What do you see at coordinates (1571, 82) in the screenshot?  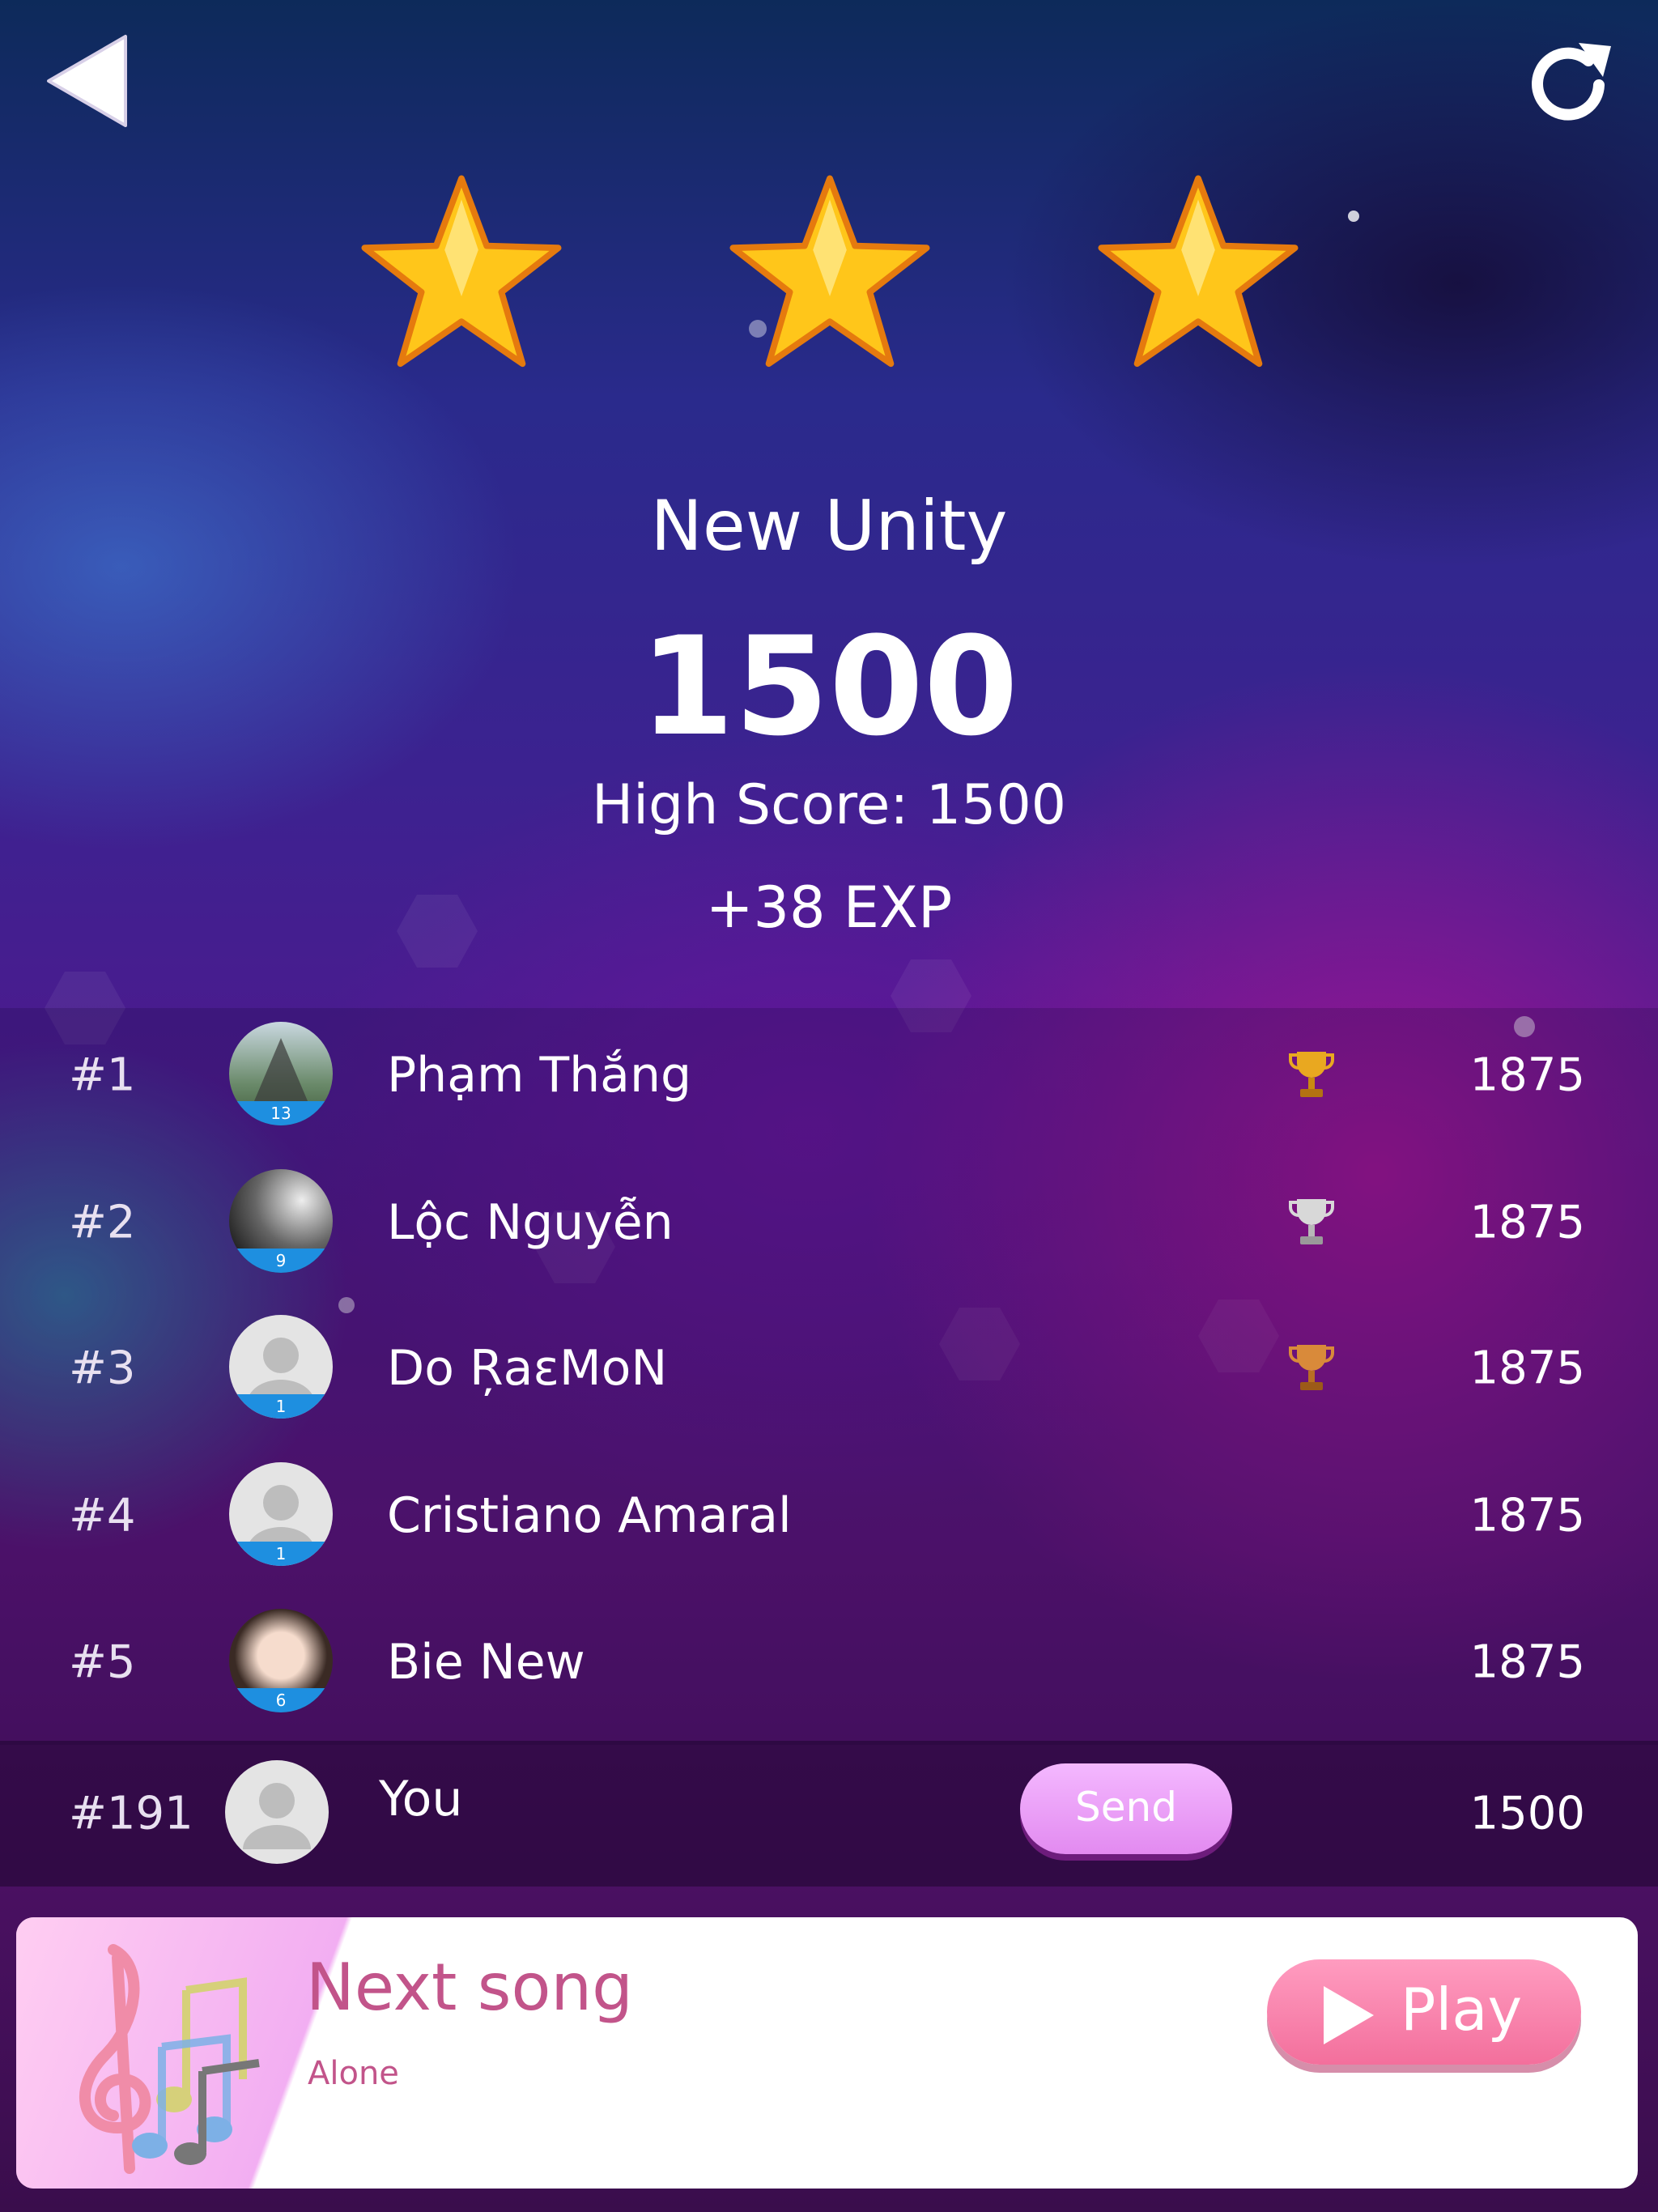 I see `reload-icon` at bounding box center [1571, 82].